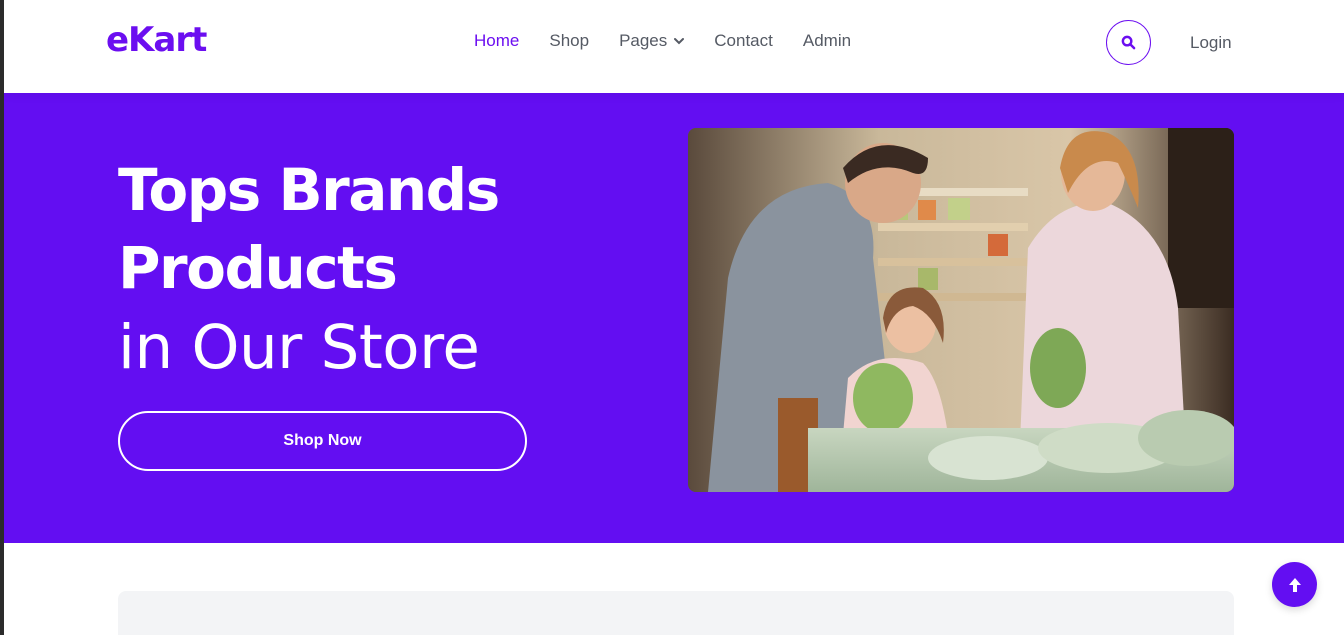  I want to click on scroll-to-top-button, so click(1294, 584).